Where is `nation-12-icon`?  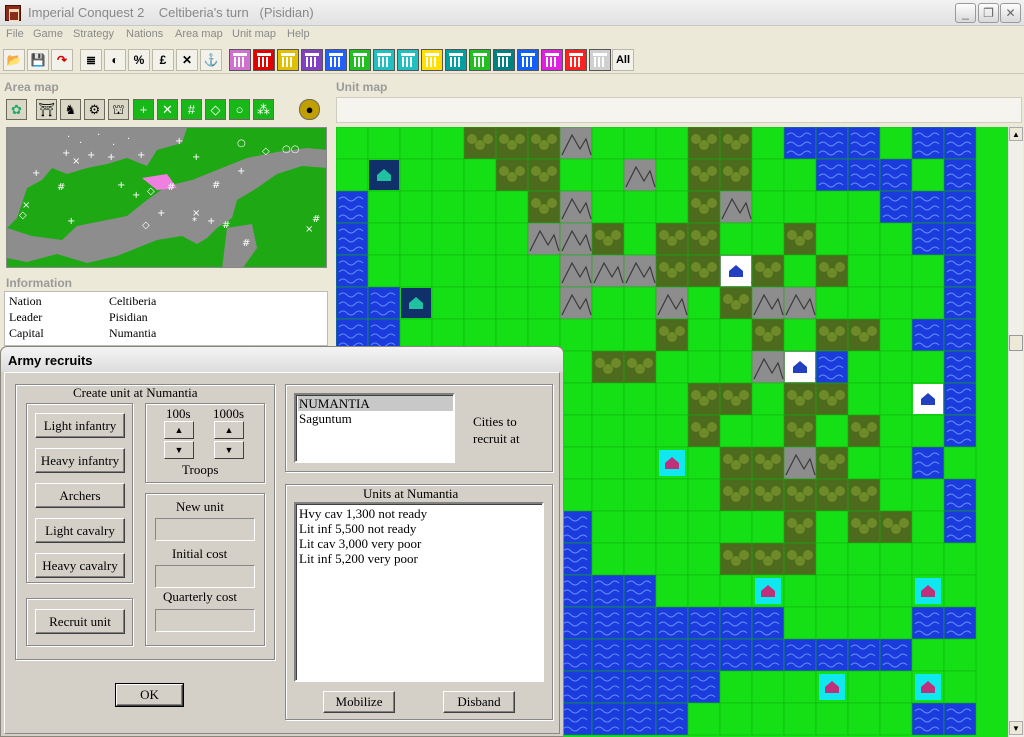
nation-12-icon is located at coordinates (504, 60).